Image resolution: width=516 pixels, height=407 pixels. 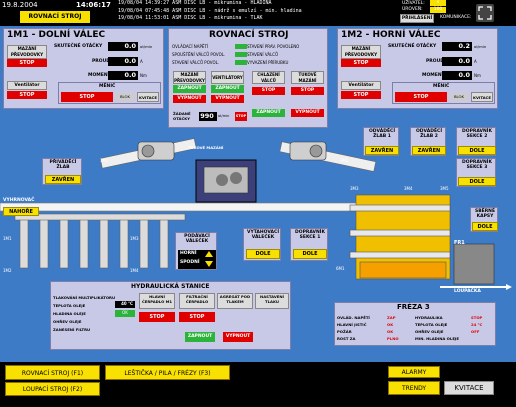 What do you see at coordinates (484, 219) in the screenshot?
I see `collecting-pockets-box: SBĚRNÉ KAPSY DOLE` at bounding box center [484, 219].